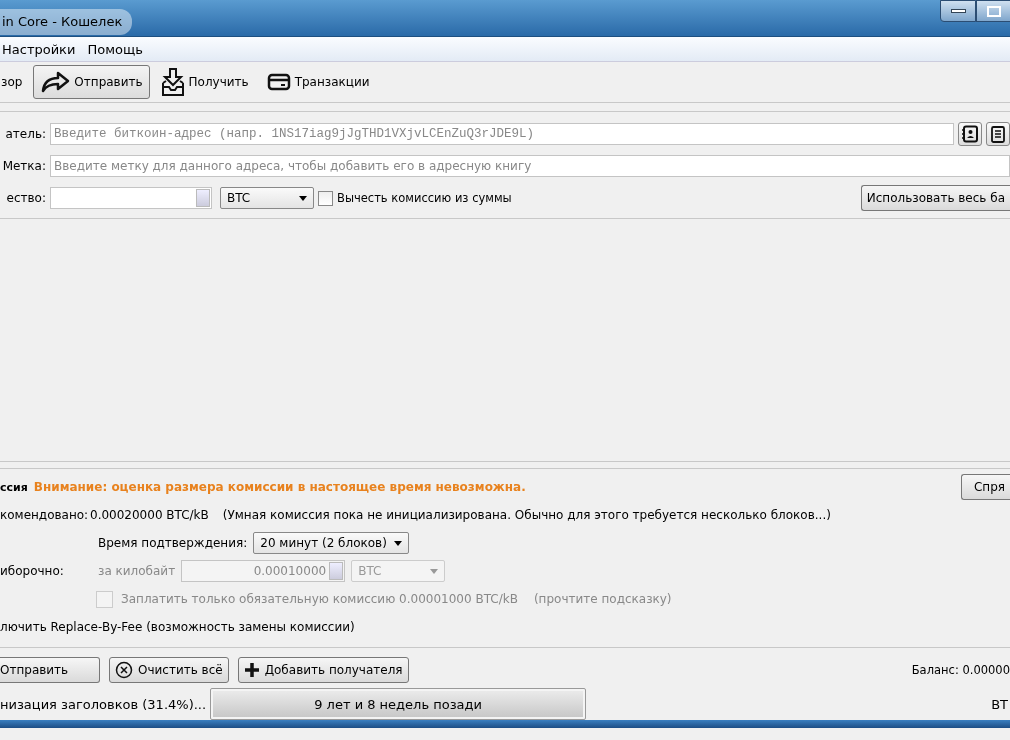 The width and height of the screenshot is (1010, 740). Describe the element at coordinates (25, 134) in the screenshot. I see `field-label: атель:` at that location.